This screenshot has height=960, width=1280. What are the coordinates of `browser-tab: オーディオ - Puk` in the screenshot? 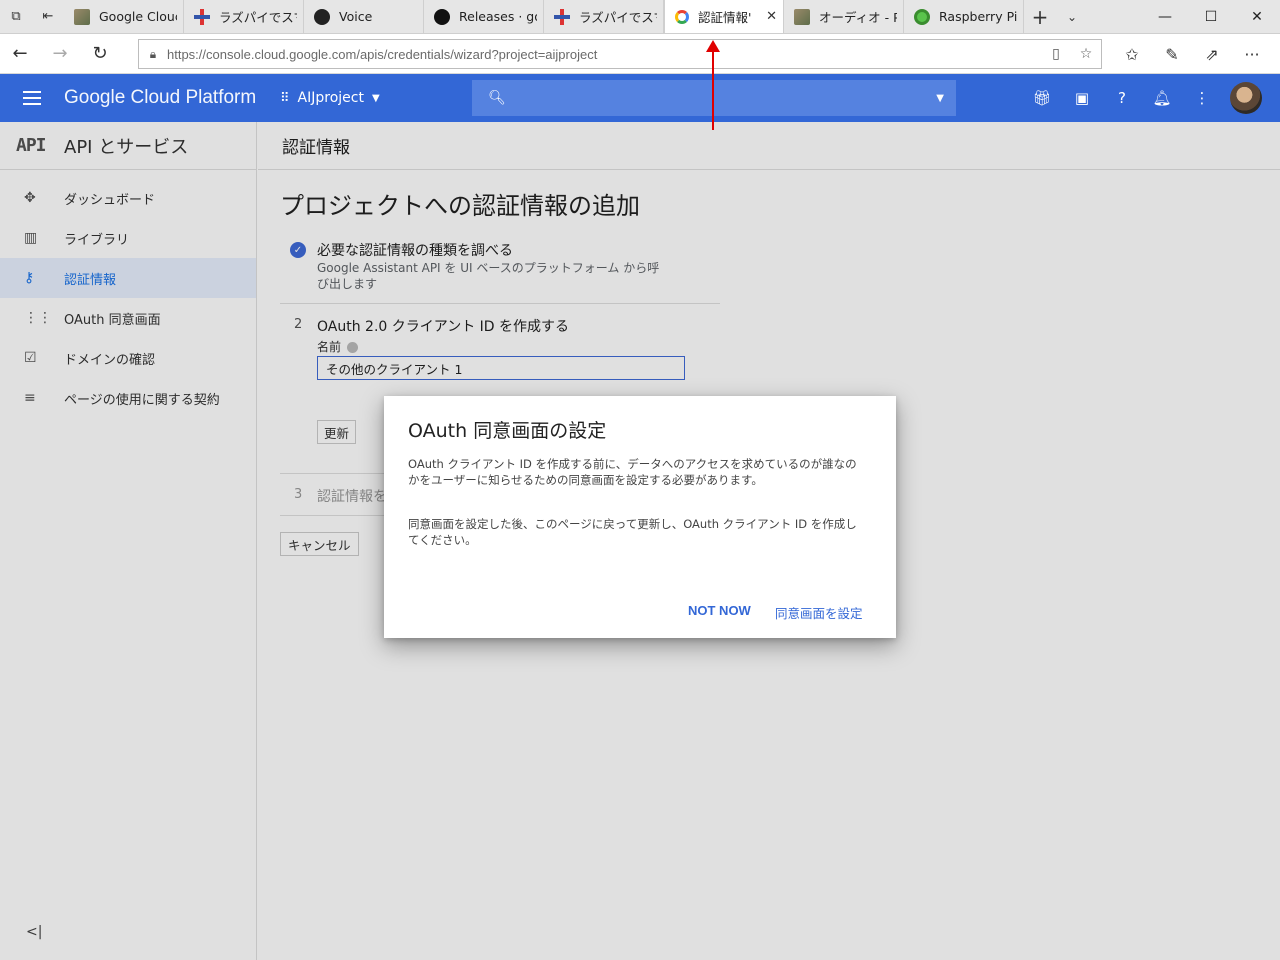 It's located at (844, 16).